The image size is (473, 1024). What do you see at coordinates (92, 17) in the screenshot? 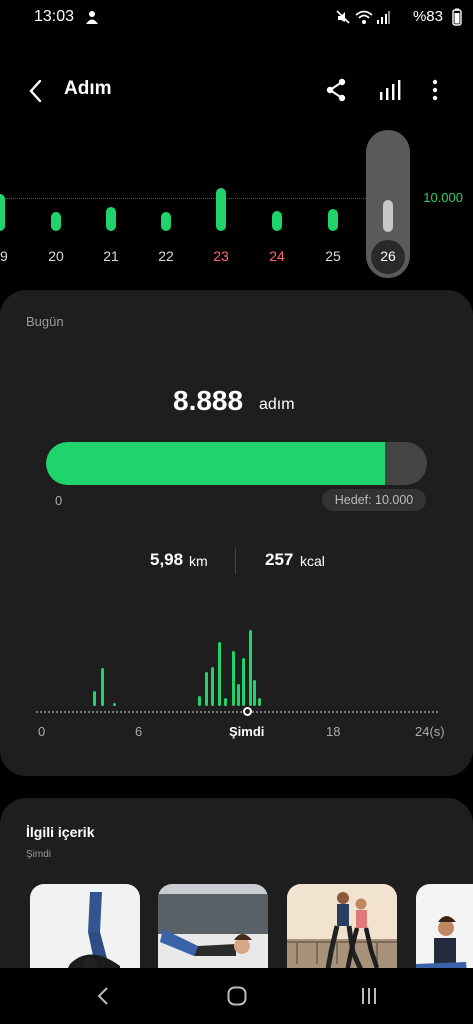
I see `notification-icon` at bounding box center [92, 17].